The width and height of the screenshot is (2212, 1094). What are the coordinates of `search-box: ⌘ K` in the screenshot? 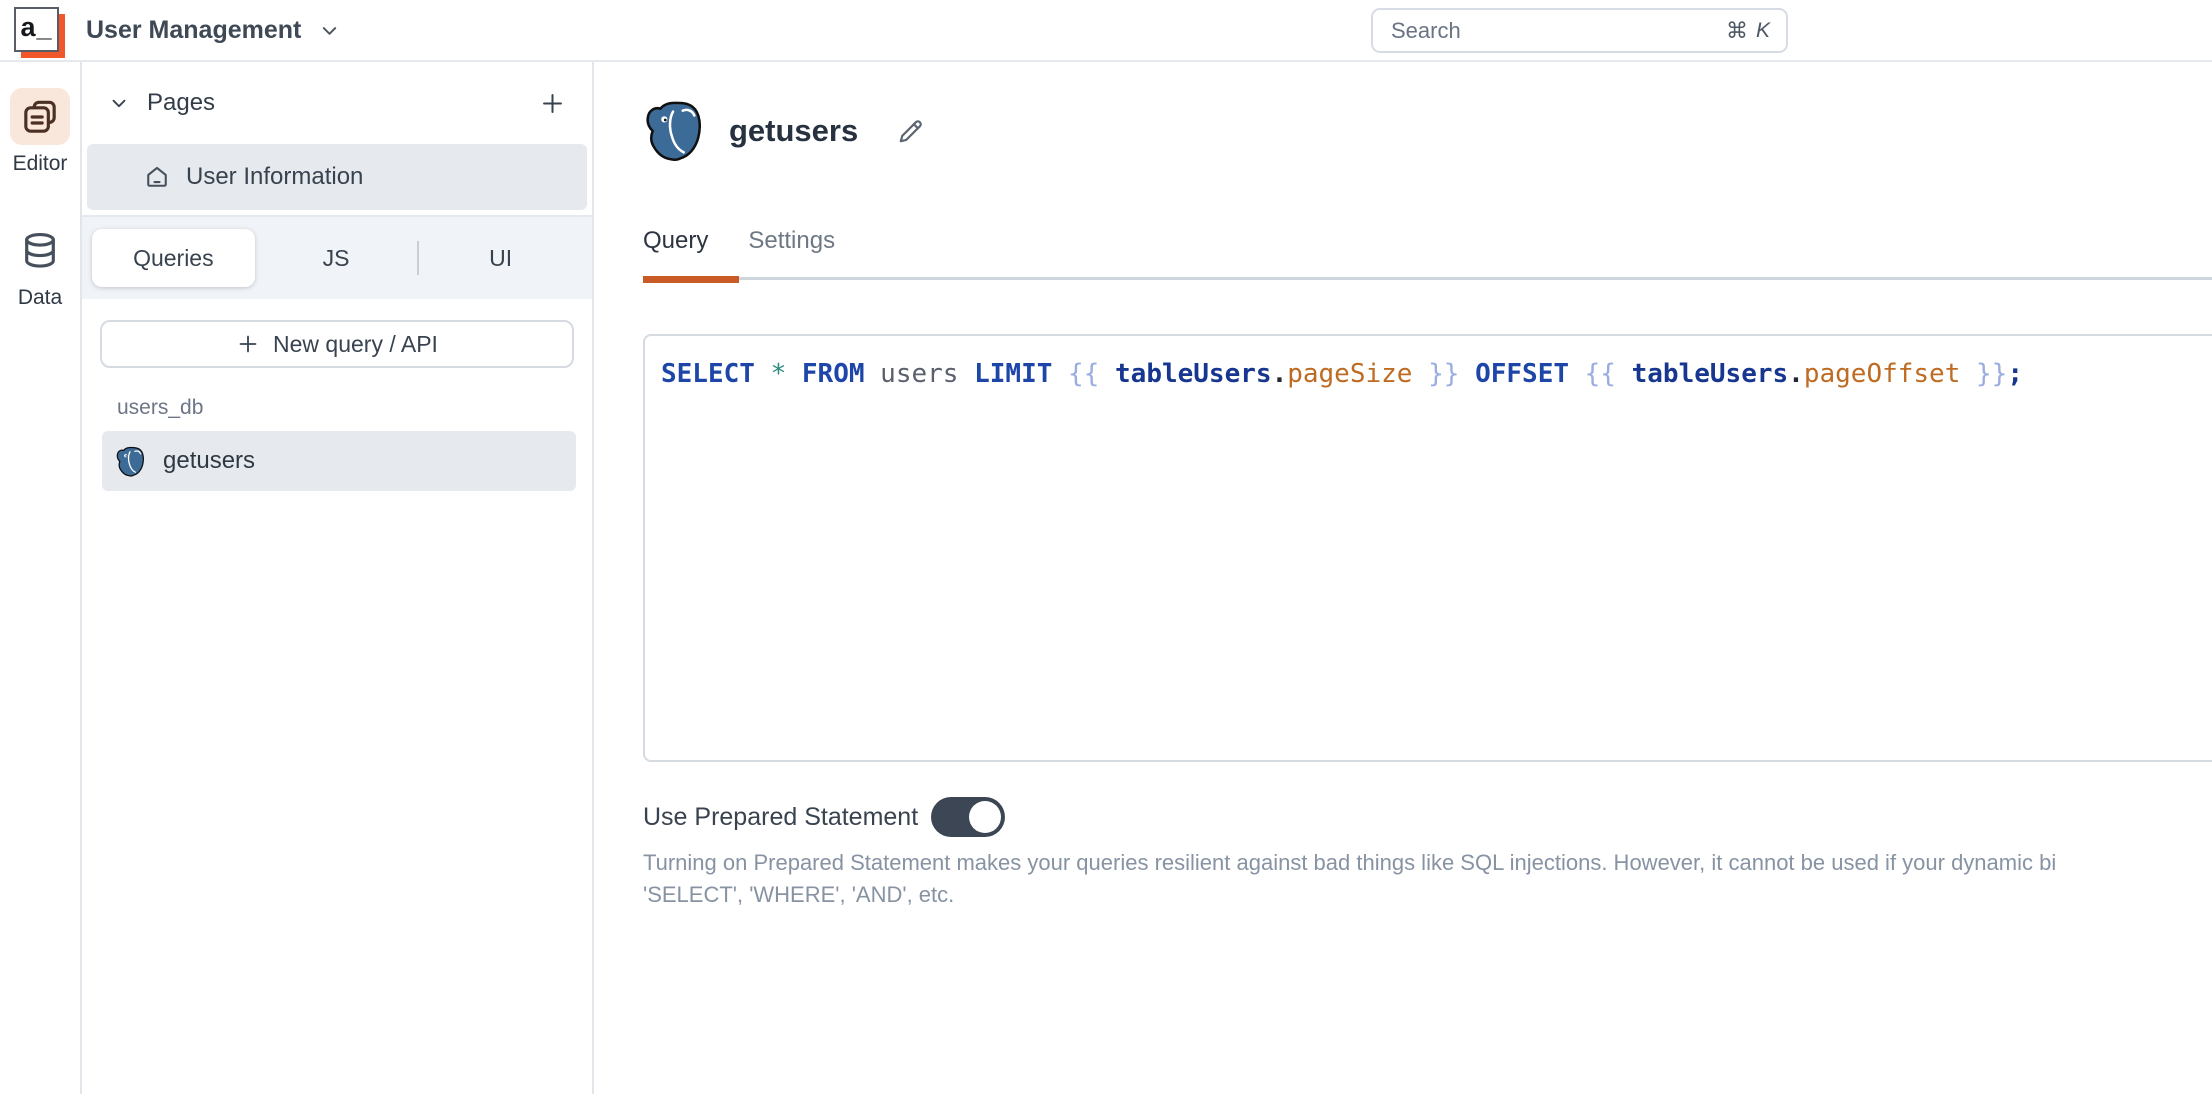 It's located at (1579, 30).